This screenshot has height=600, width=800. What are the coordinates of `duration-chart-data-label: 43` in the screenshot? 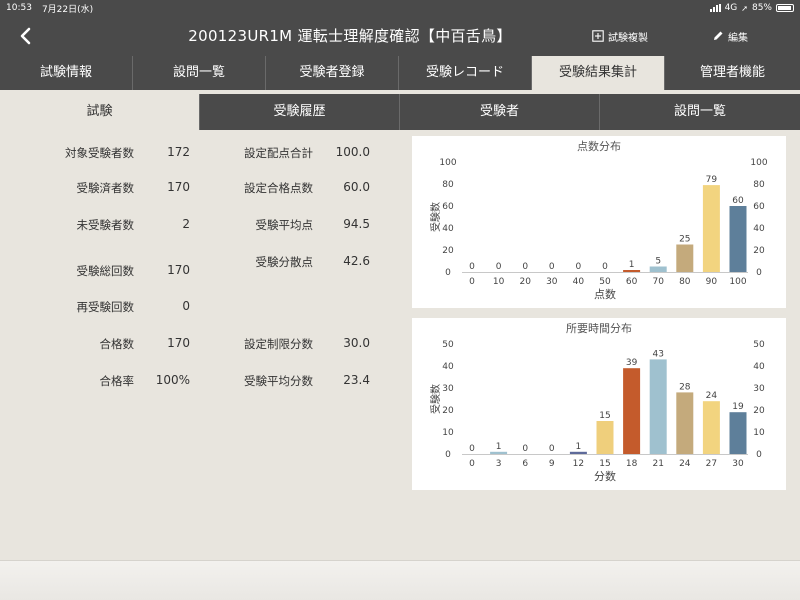 It's located at (657, 354).